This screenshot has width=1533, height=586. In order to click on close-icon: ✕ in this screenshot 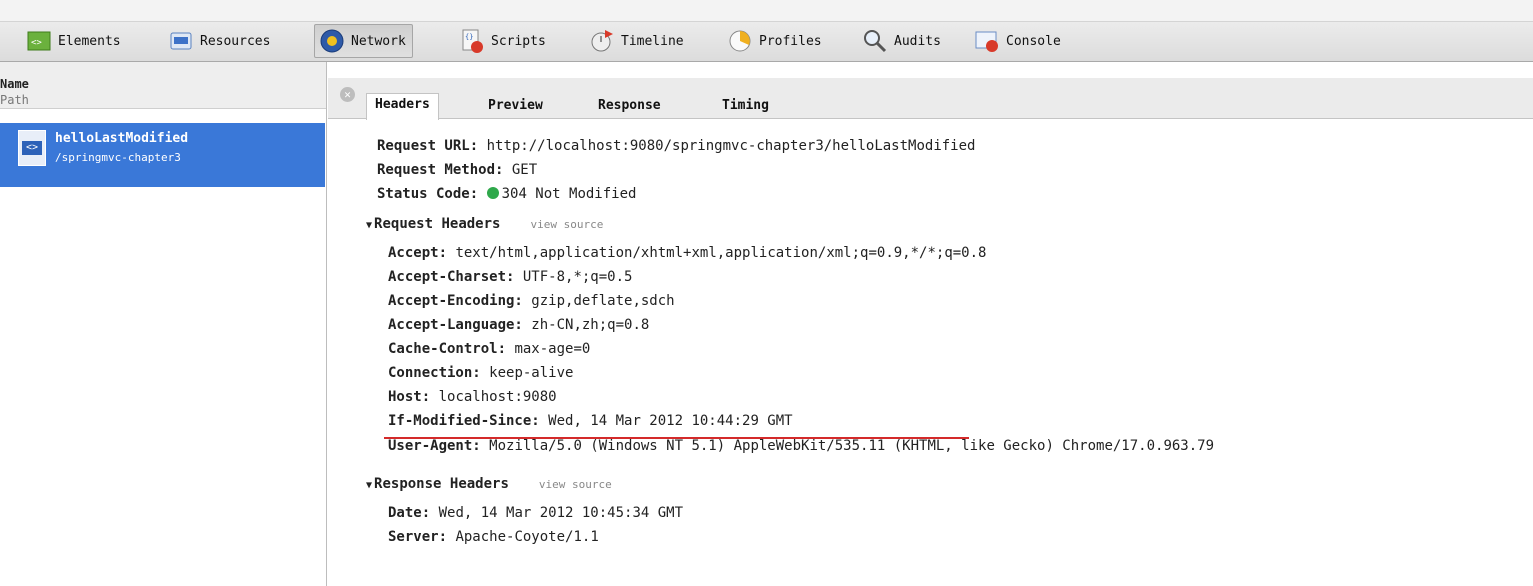, I will do `click(347, 94)`.